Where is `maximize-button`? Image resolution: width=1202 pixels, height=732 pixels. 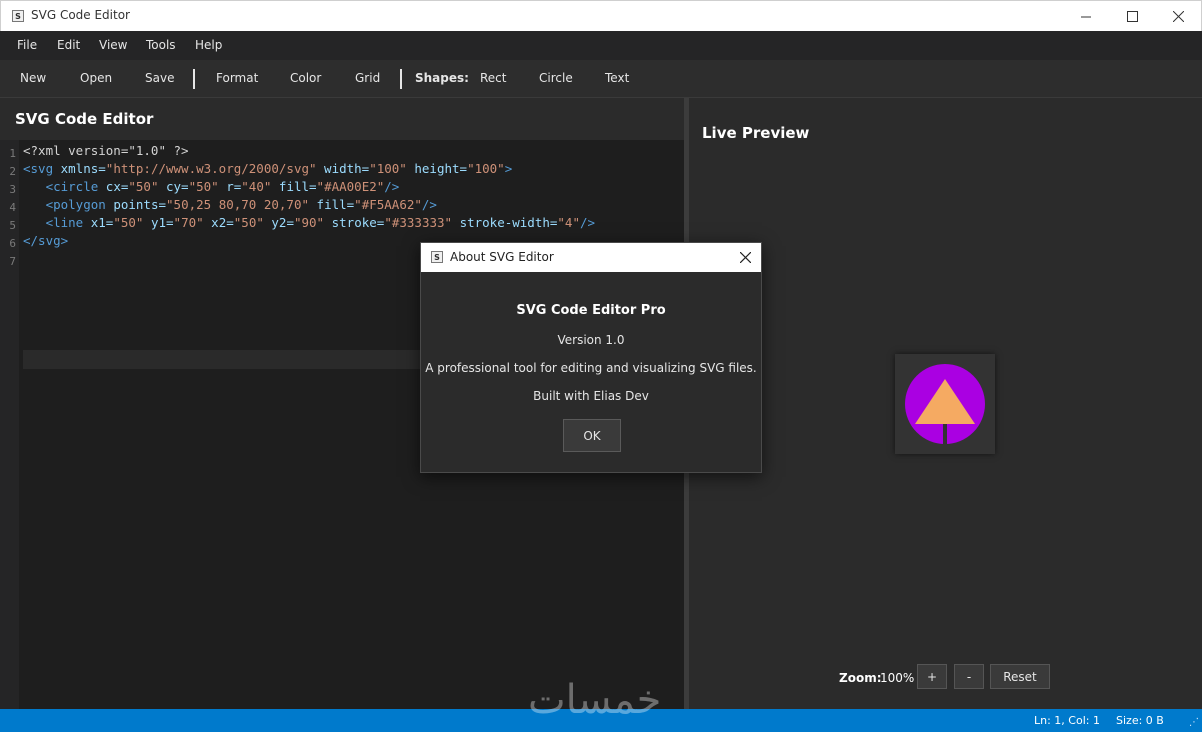 maximize-button is located at coordinates (1132, 16).